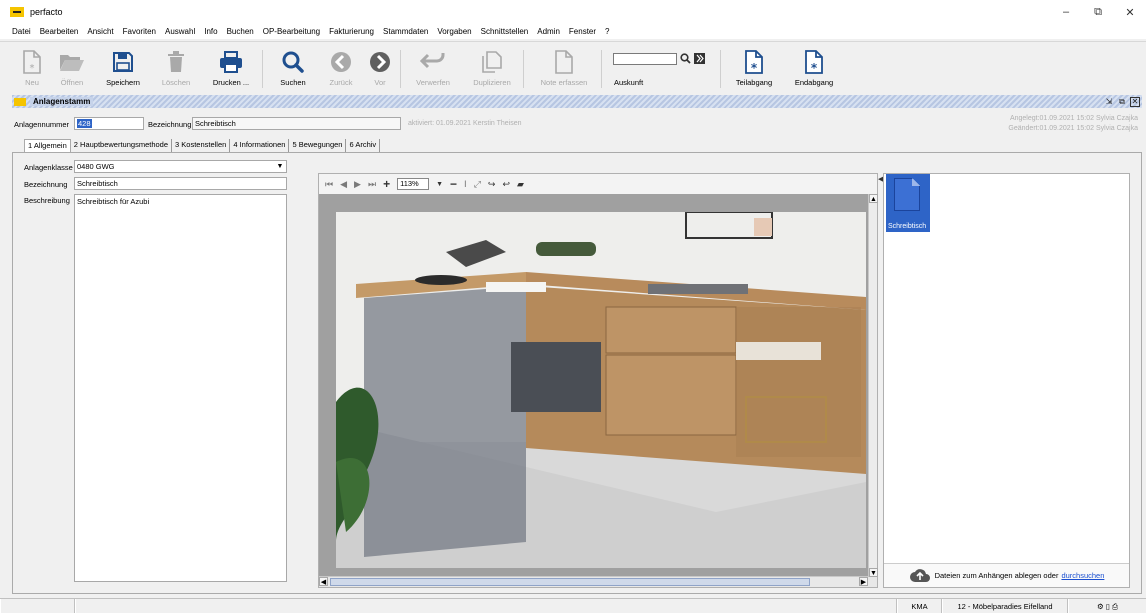 This screenshot has height=613, width=1146. I want to click on forward-button: Vor, so click(380, 69).